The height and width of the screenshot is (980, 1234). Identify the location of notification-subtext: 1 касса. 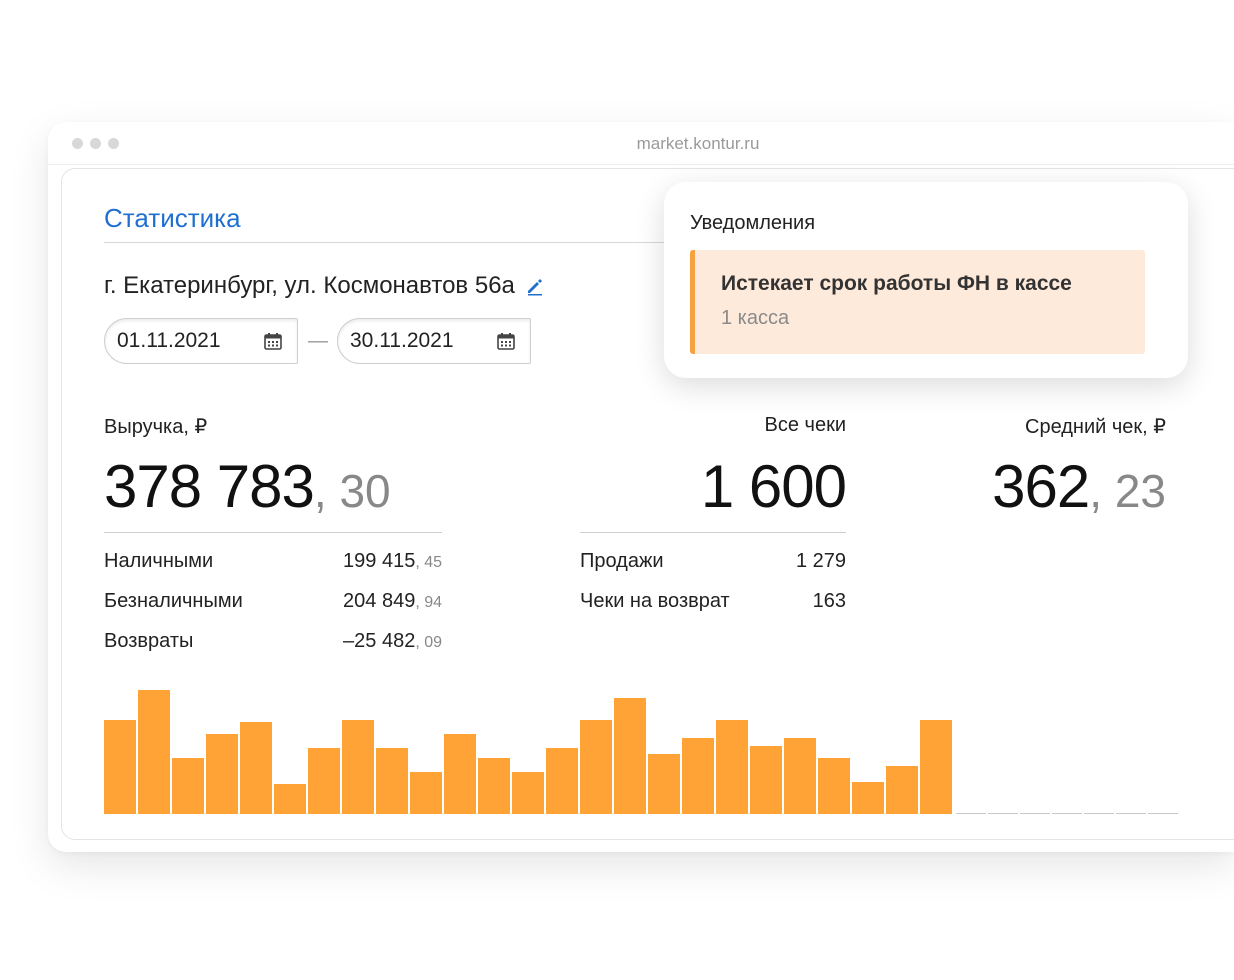
(755, 318).